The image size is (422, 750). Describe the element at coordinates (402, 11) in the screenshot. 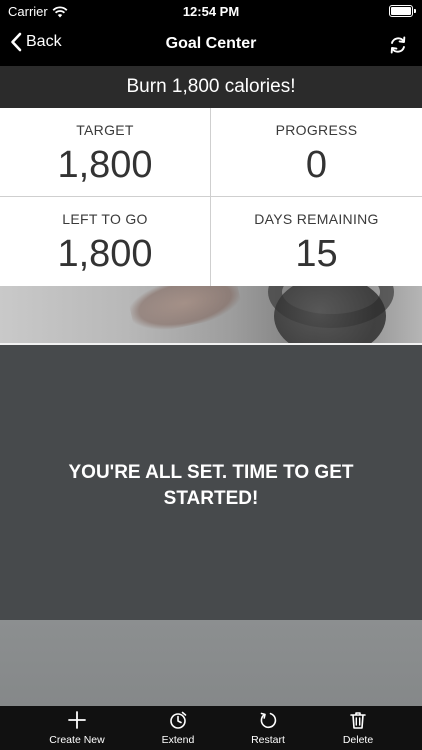

I see `battery-icon` at that location.